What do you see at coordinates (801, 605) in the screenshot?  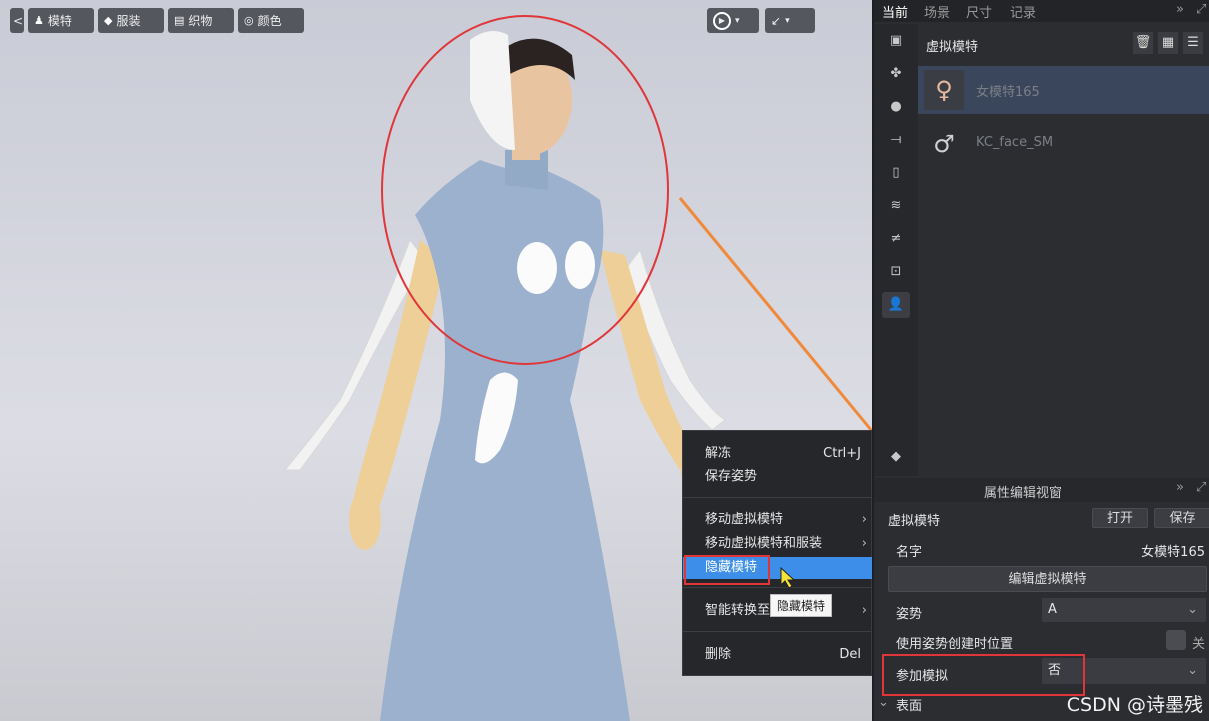 I see `tooltip: 隐藏模特` at bounding box center [801, 605].